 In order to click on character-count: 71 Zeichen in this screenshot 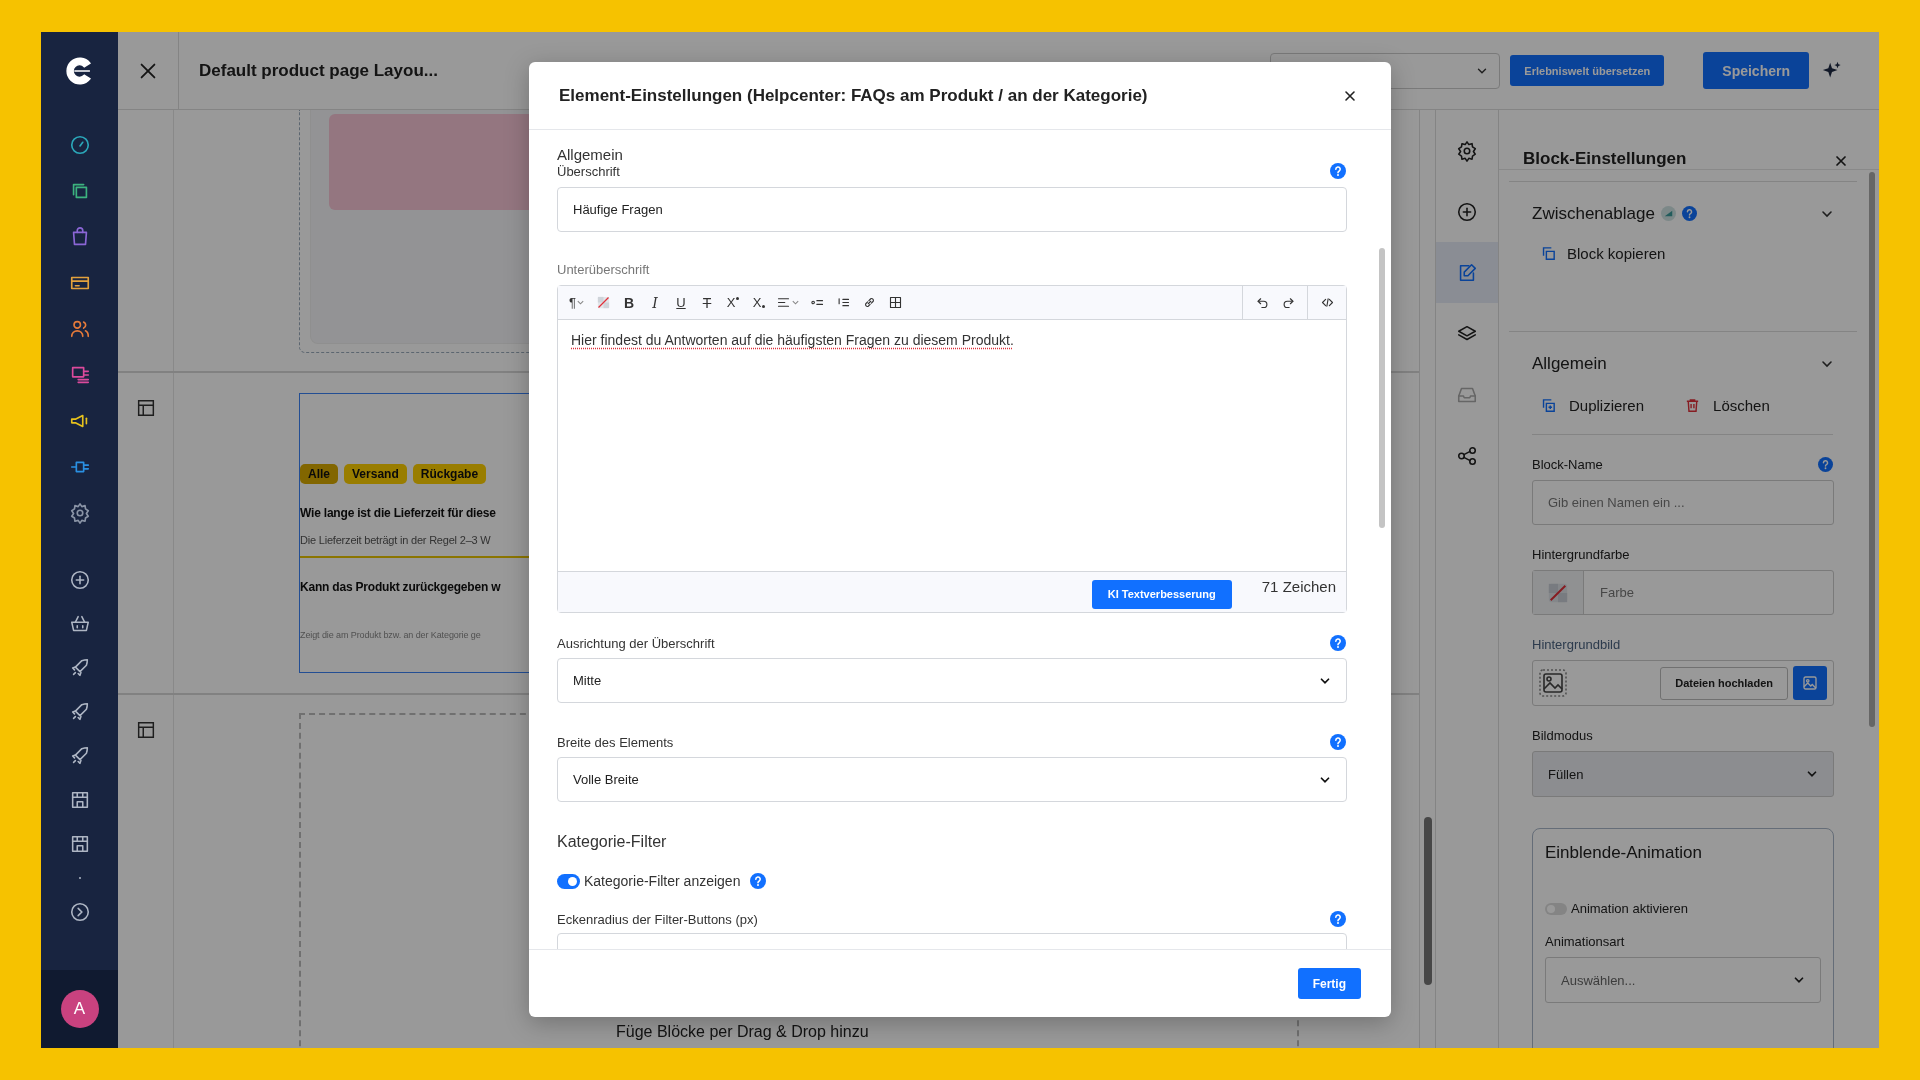, I will do `click(1298, 586)`.